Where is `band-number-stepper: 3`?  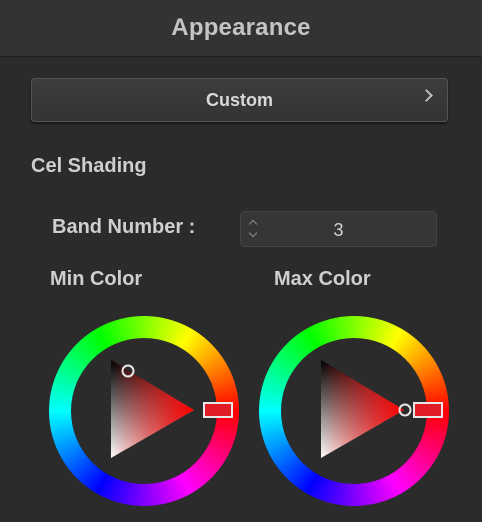 band-number-stepper: 3 is located at coordinates (338, 229).